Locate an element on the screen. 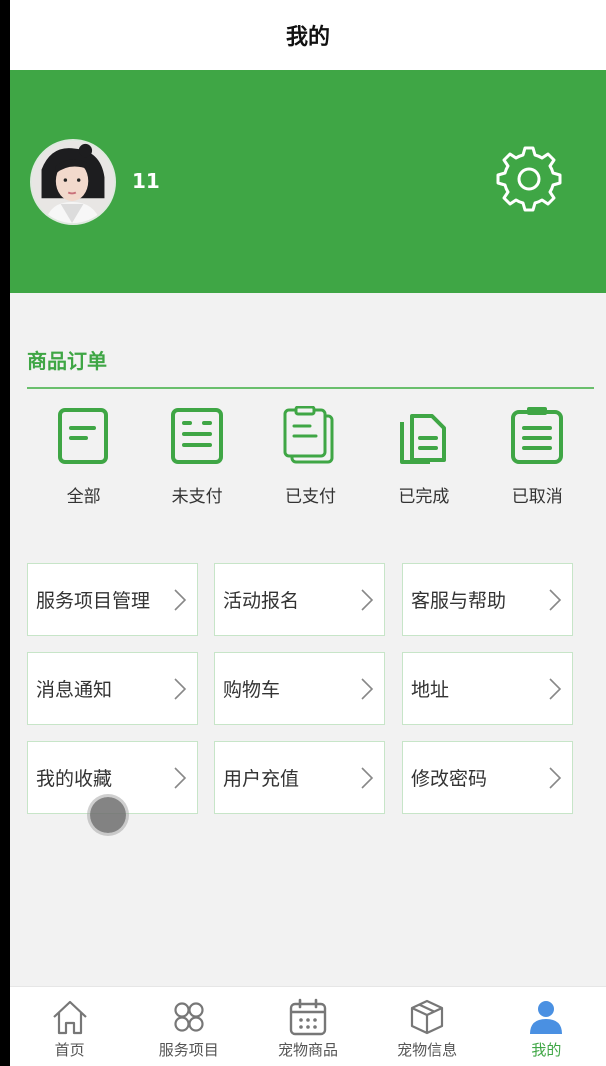  menu-customer-service: 客服与帮助 is located at coordinates (487, 599).